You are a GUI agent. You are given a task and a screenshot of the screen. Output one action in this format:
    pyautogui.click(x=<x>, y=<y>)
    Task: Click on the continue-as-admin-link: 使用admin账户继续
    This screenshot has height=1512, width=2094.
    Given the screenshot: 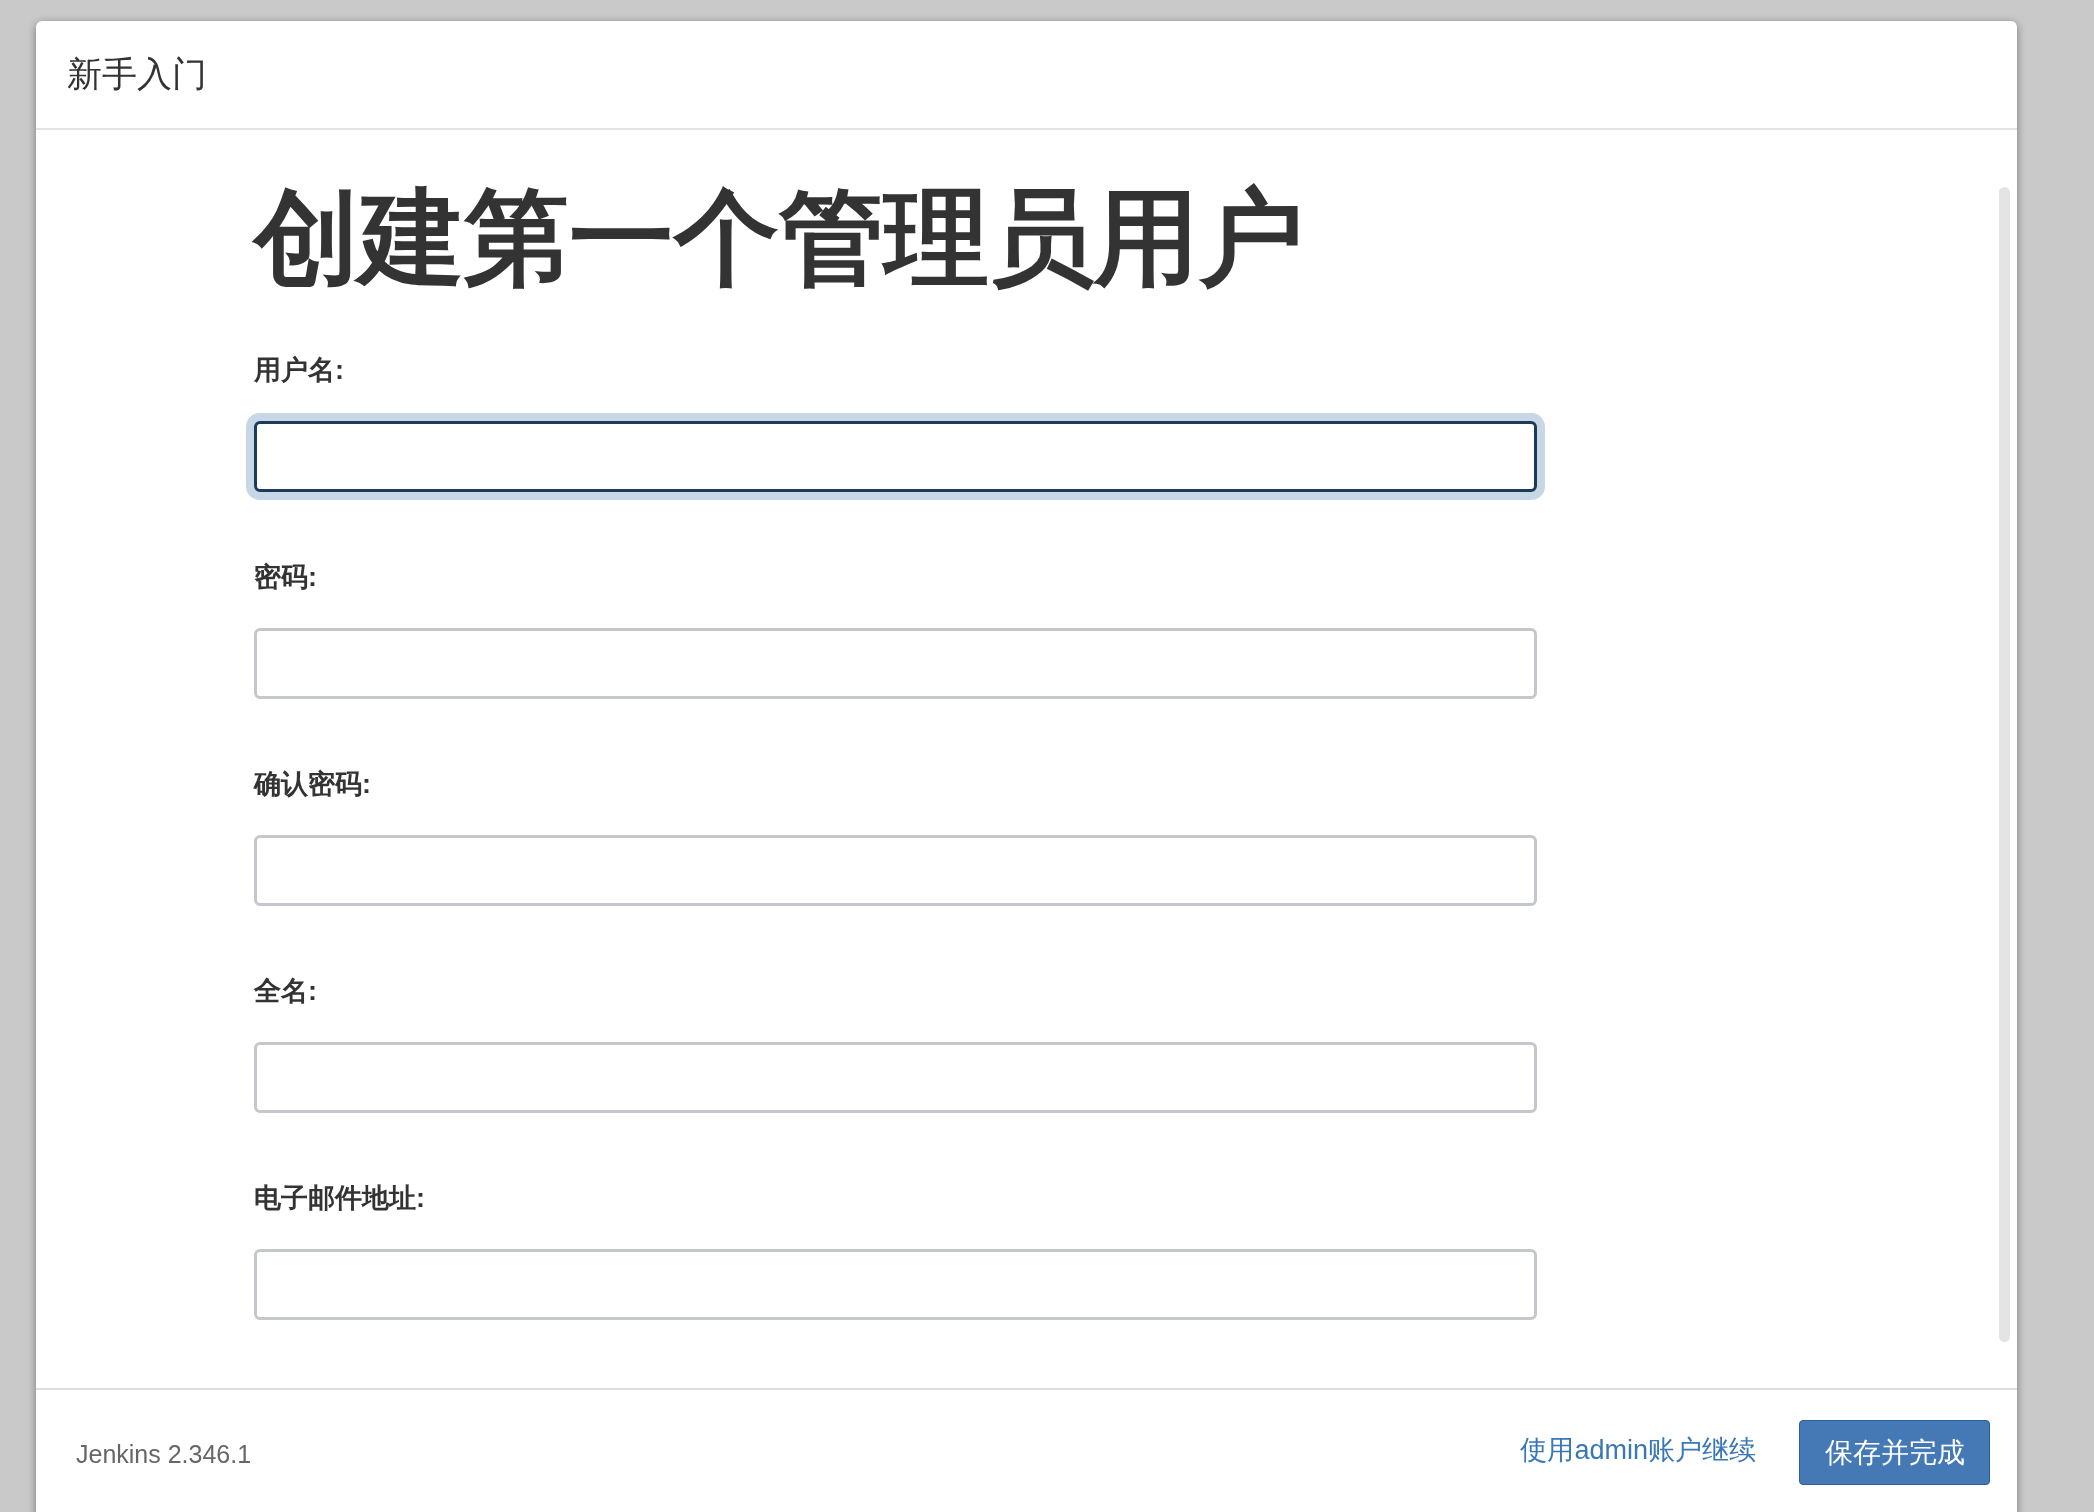 What is the action you would take?
    pyautogui.click(x=1638, y=1450)
    